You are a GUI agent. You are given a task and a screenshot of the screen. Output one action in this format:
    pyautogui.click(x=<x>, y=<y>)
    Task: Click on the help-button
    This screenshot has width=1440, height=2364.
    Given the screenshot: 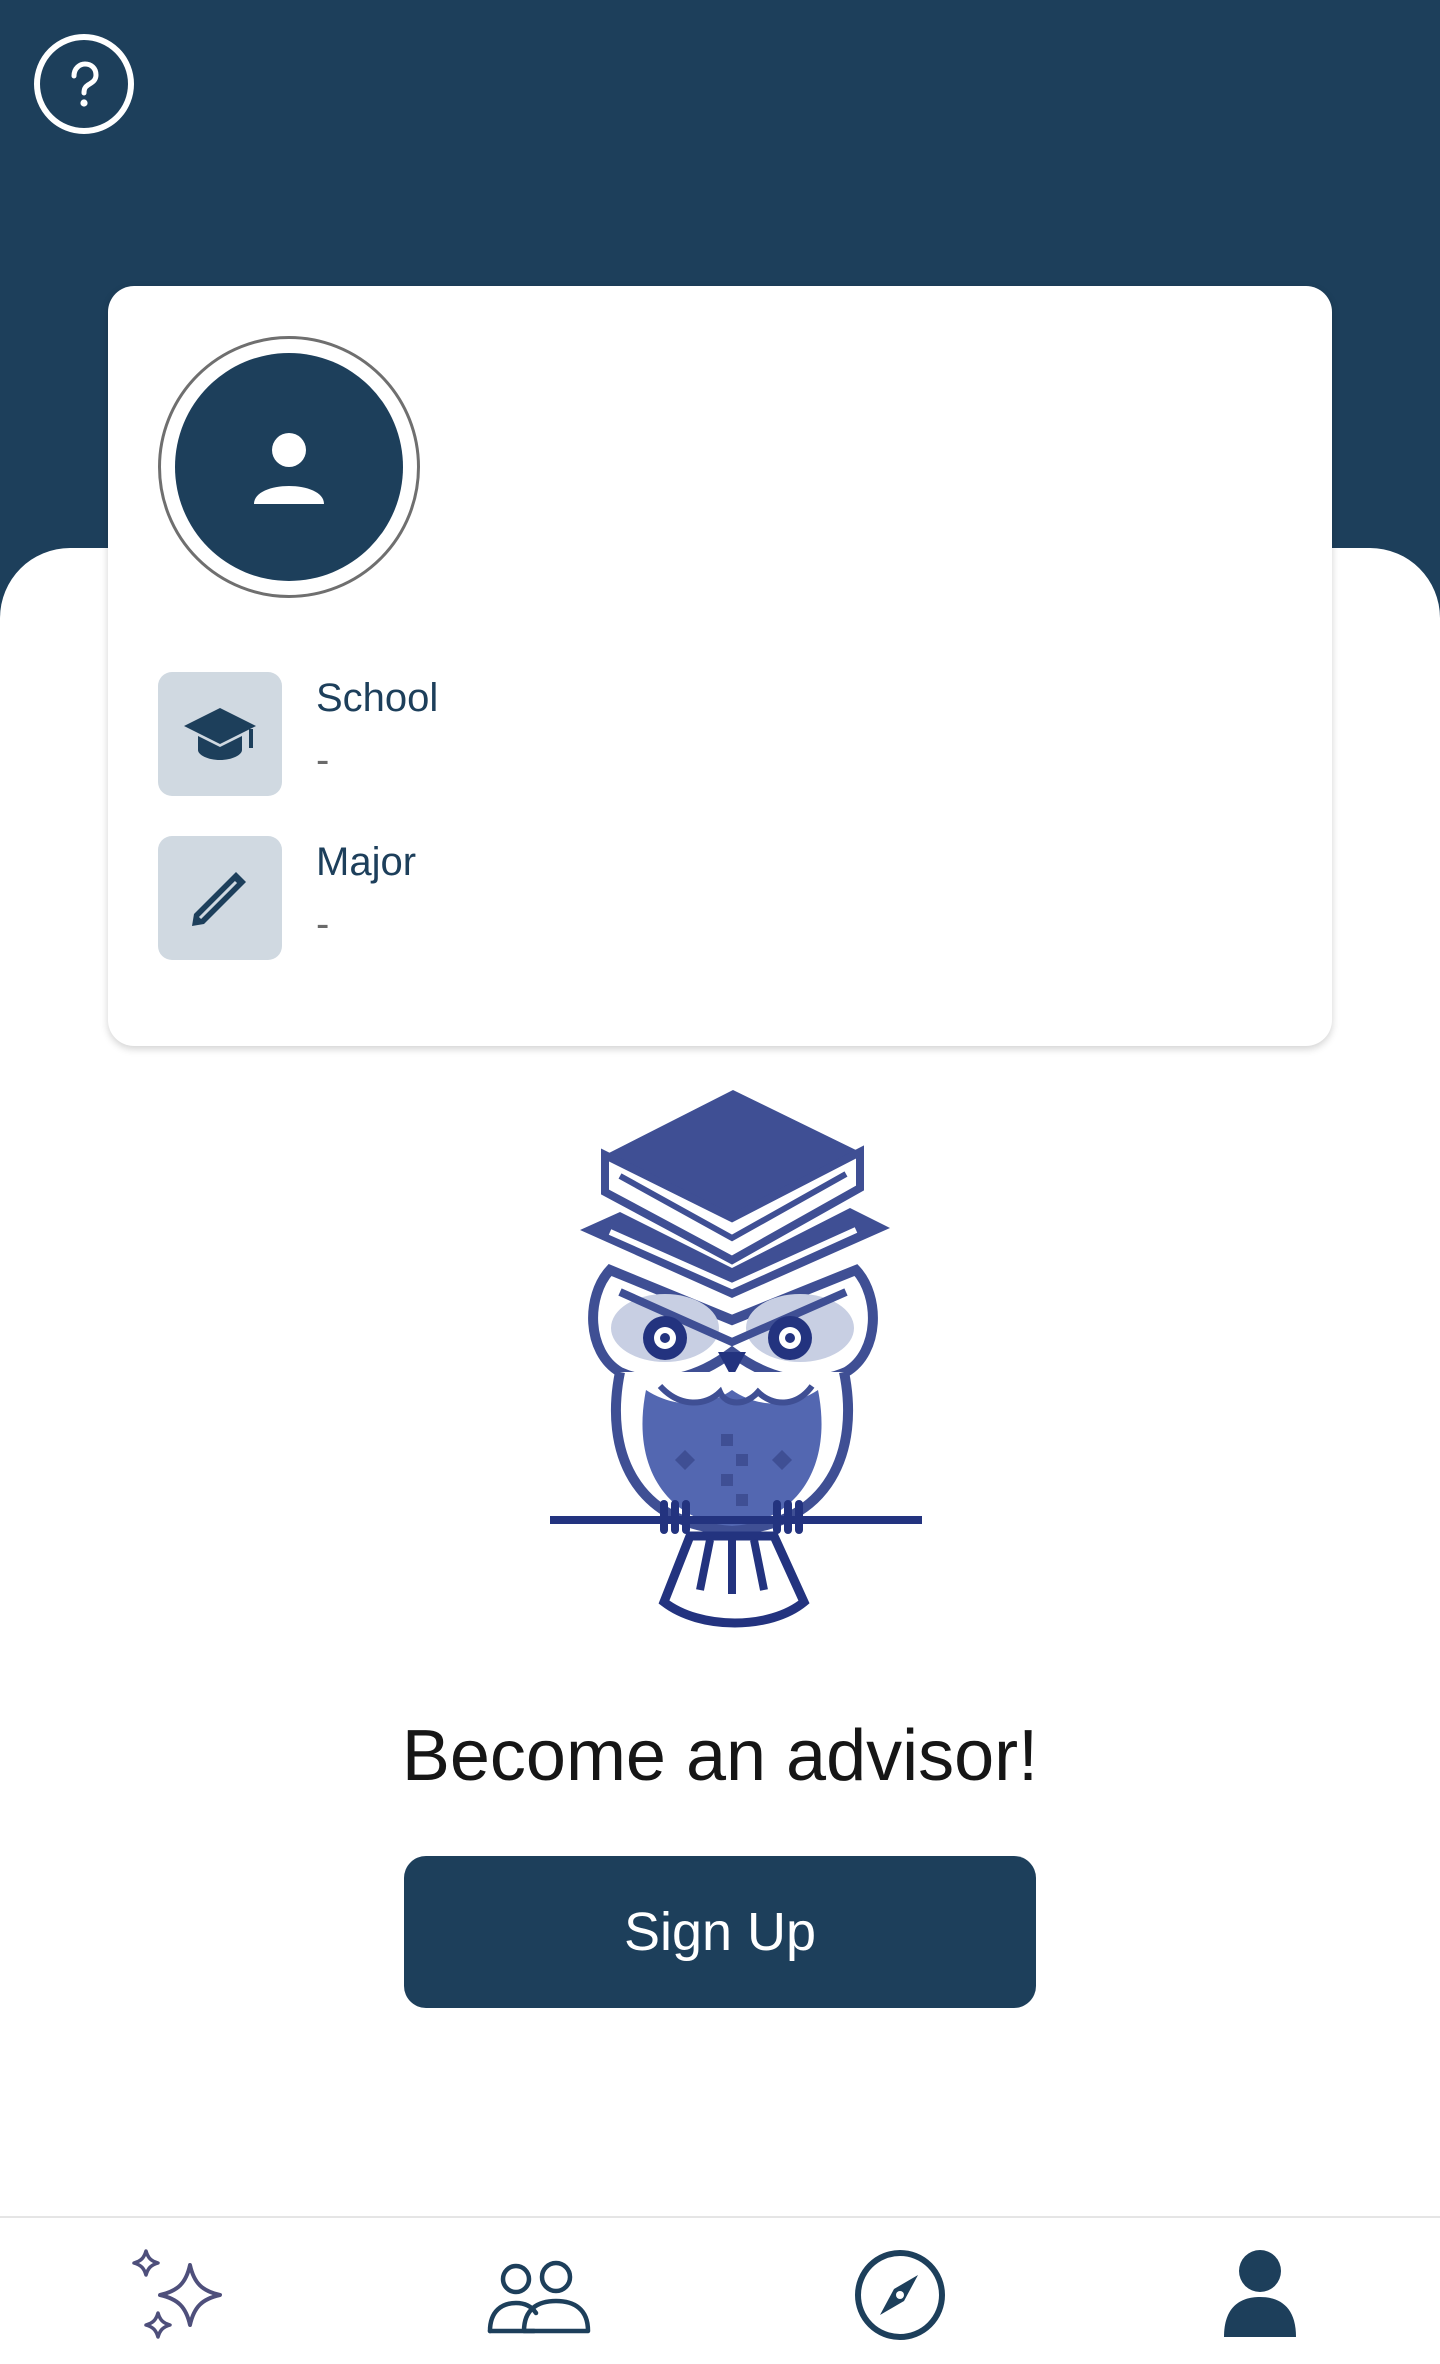 What is the action you would take?
    pyautogui.click(x=84, y=84)
    